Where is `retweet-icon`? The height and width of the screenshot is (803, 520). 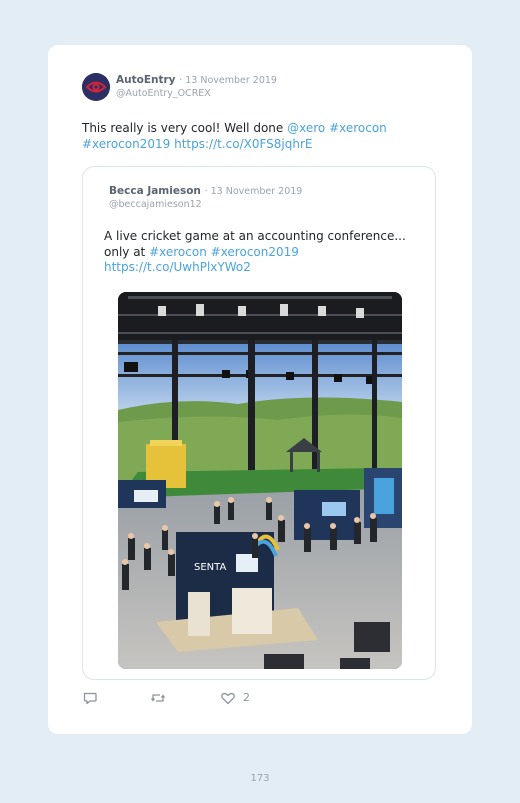 retweet-icon is located at coordinates (158, 698).